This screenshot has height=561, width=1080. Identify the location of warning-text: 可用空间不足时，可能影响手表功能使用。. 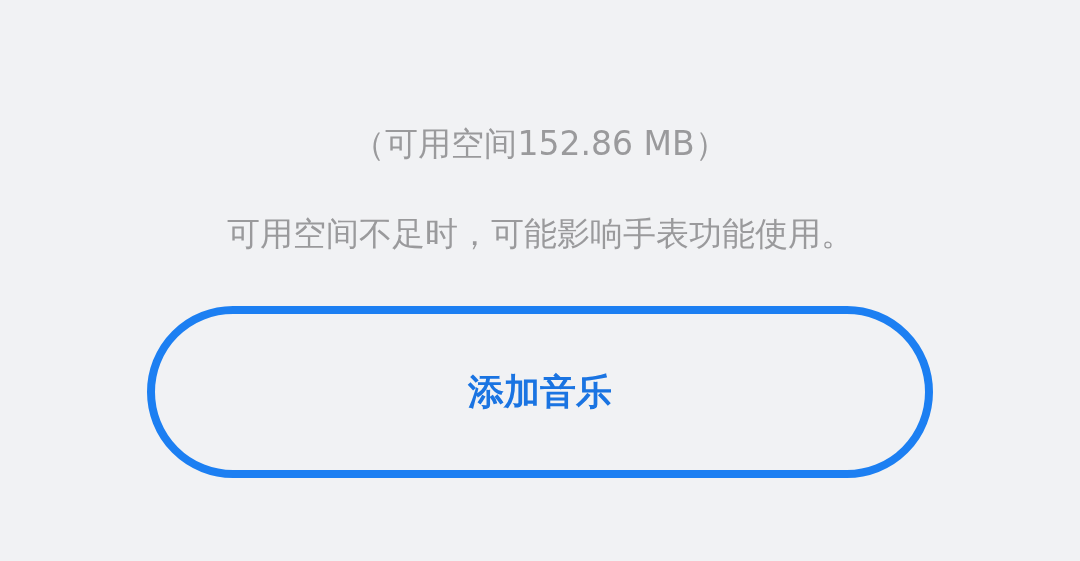
(540, 234).